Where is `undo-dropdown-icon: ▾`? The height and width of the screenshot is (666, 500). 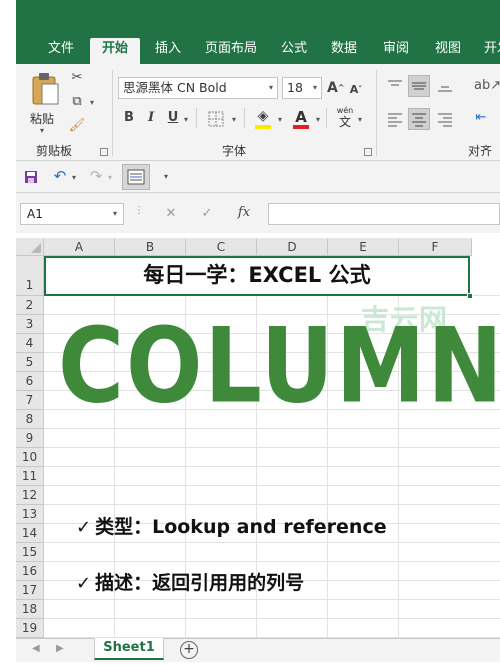 undo-dropdown-icon: ▾ is located at coordinates (74, 177).